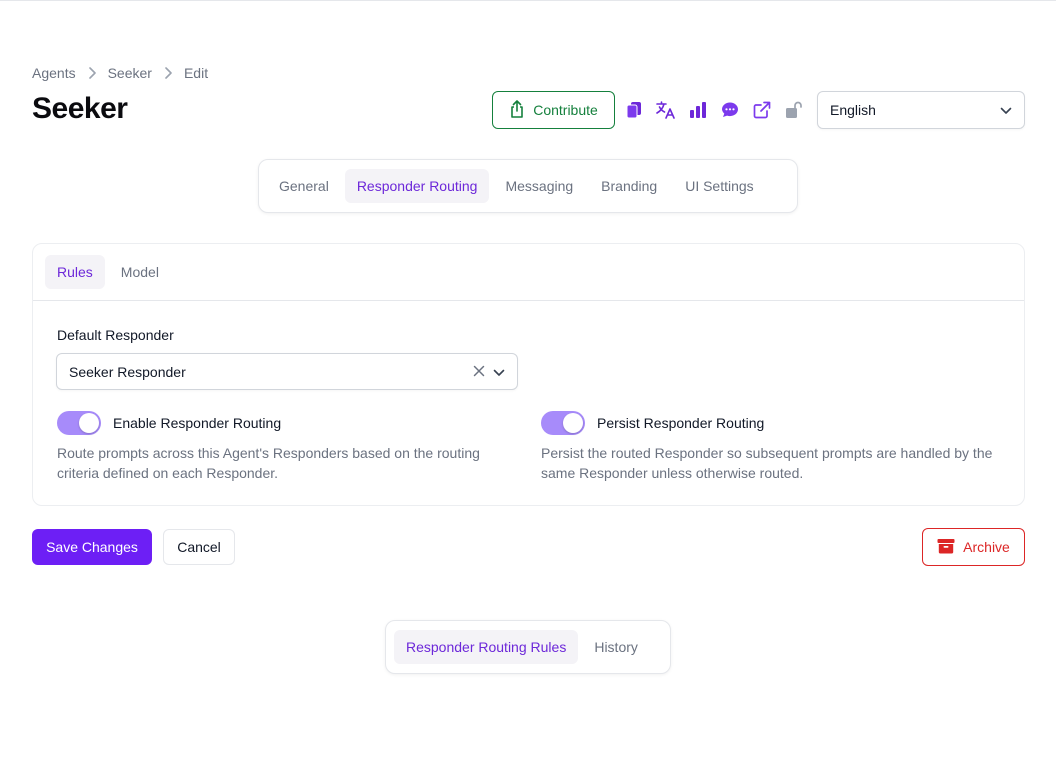  Describe the element at coordinates (127, 371) in the screenshot. I see `default-responder-value: Seeker Responder` at that location.